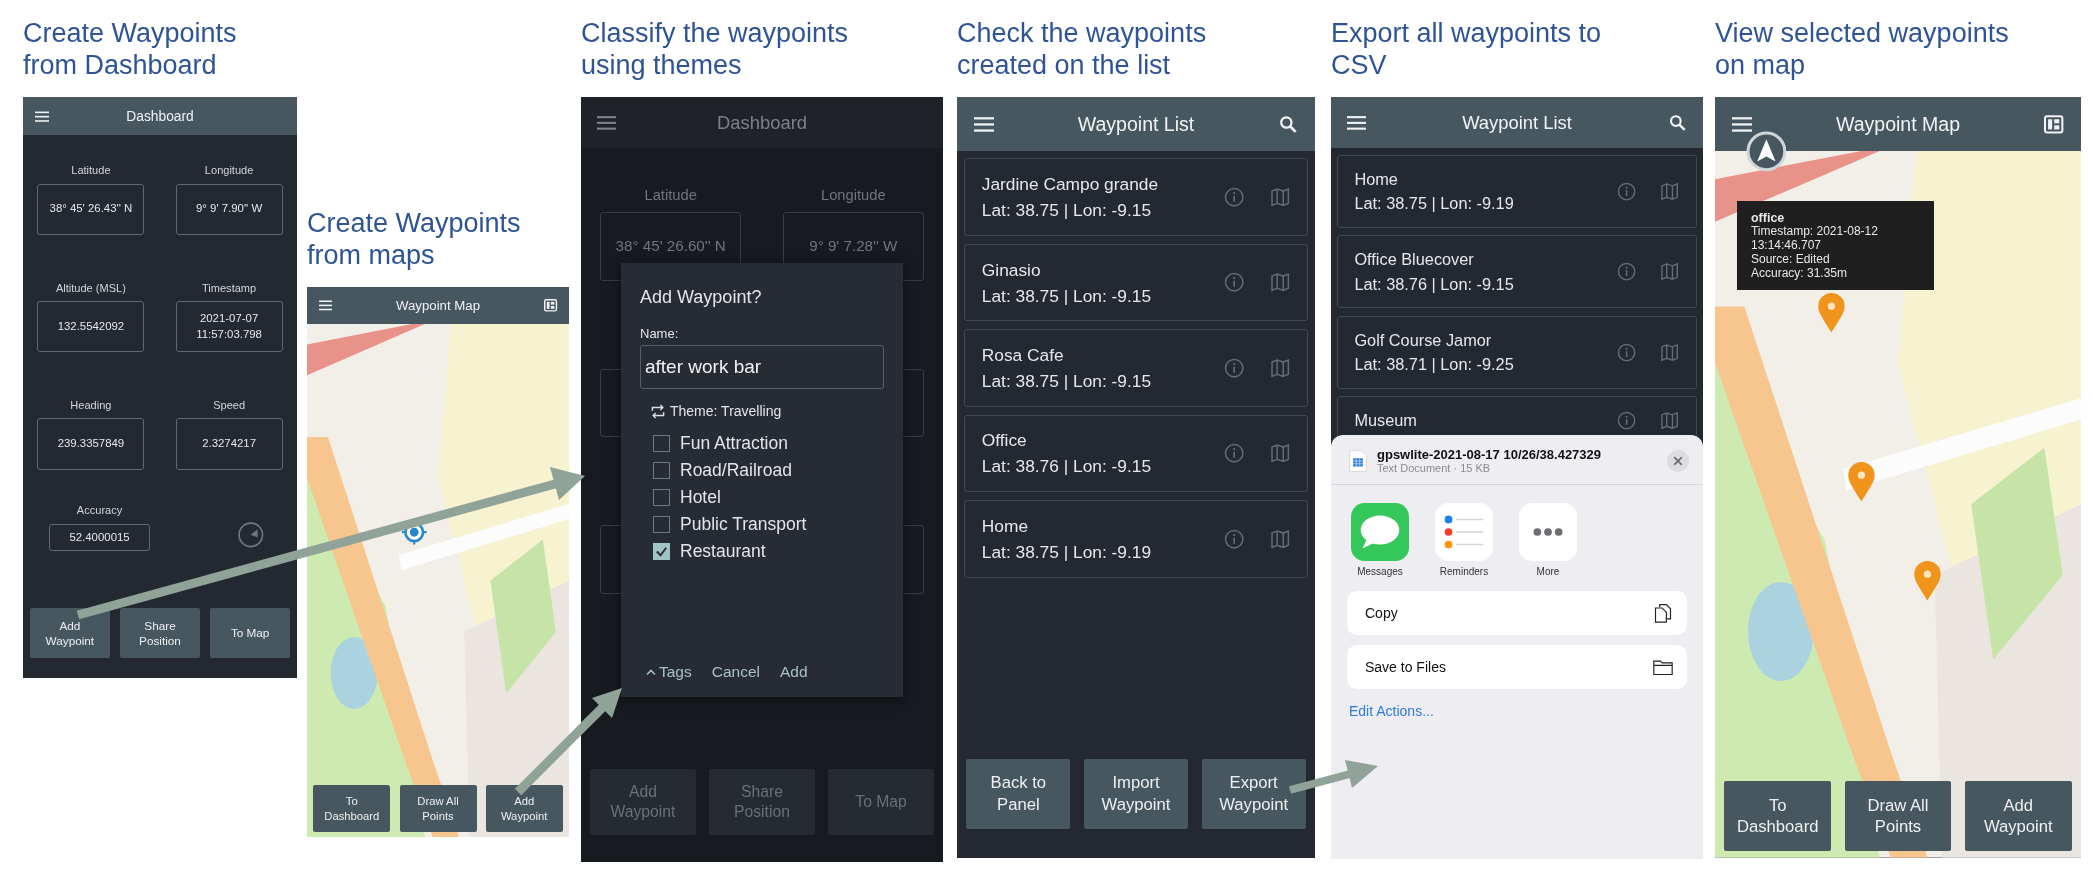  What do you see at coordinates (762, 367) in the screenshot?
I see `name-input: after work bar` at bounding box center [762, 367].